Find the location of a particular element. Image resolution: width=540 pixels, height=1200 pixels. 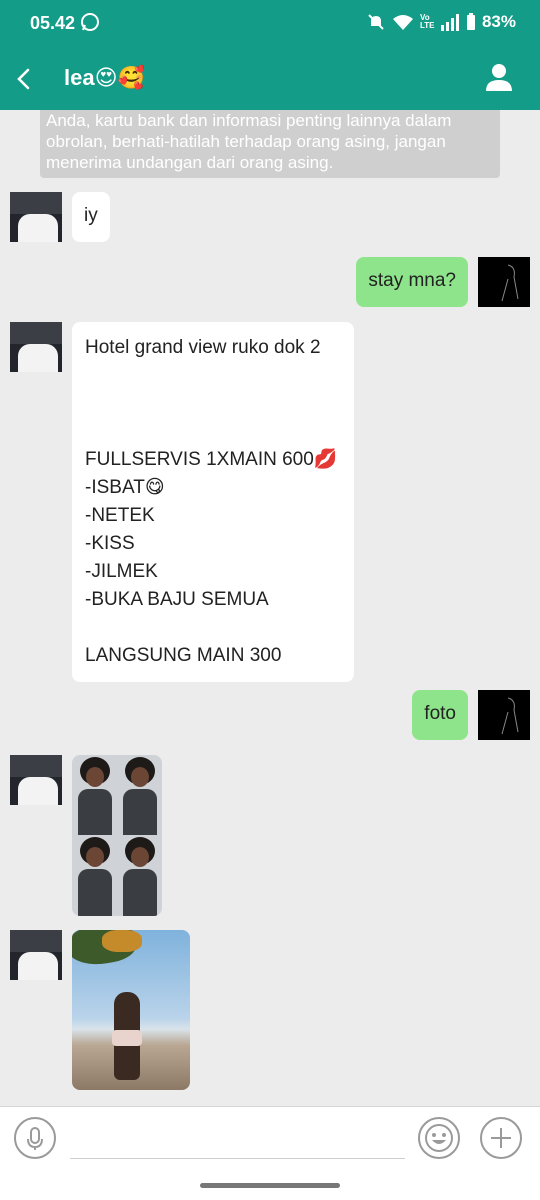

status-bar: 05.42 Vo LTE 83% is located at coordinates (270, 23).